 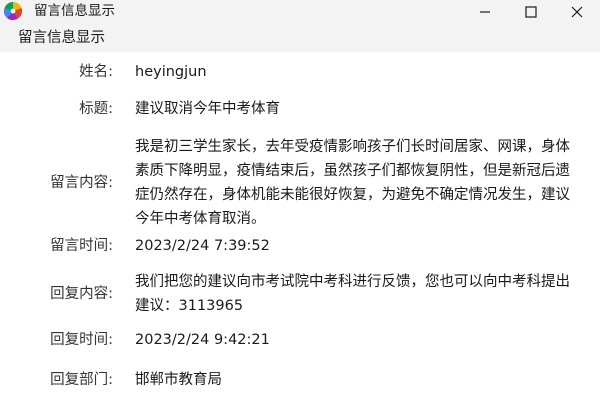 What do you see at coordinates (96, 72) in the screenshot?
I see `name-label: 姓名:` at bounding box center [96, 72].